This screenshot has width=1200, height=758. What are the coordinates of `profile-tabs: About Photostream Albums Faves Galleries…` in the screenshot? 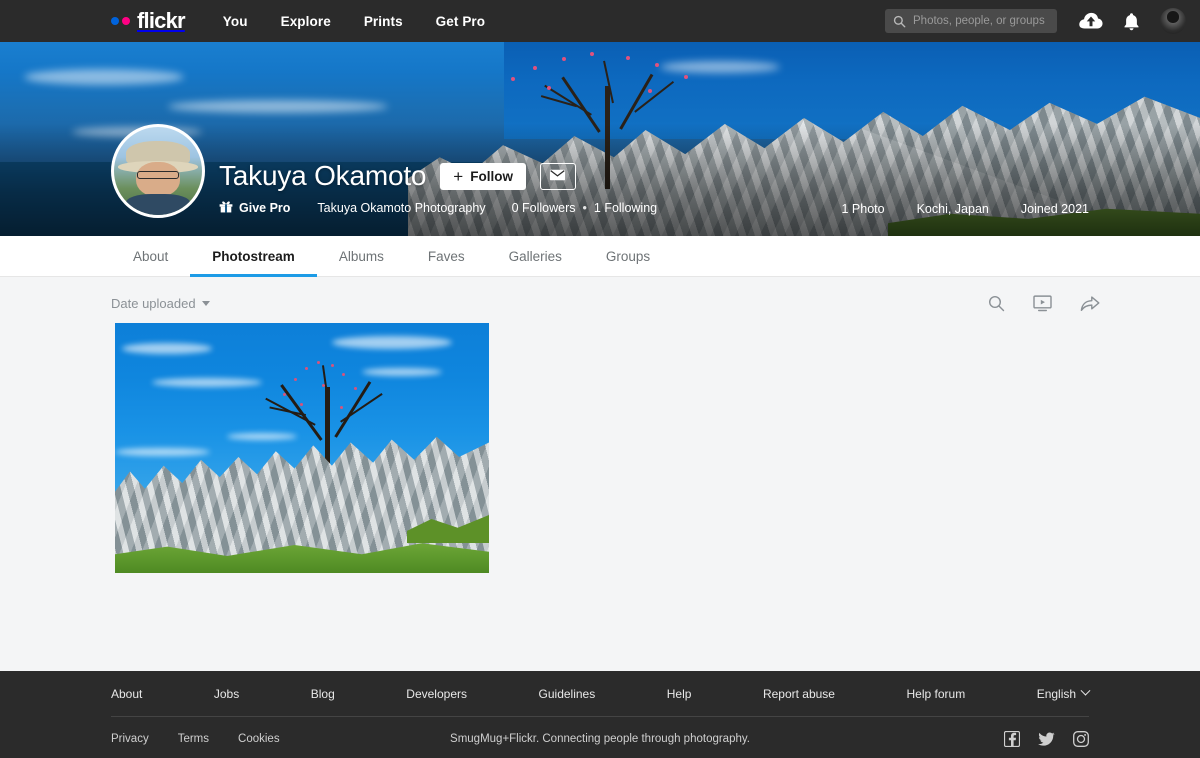 It's located at (600, 256).